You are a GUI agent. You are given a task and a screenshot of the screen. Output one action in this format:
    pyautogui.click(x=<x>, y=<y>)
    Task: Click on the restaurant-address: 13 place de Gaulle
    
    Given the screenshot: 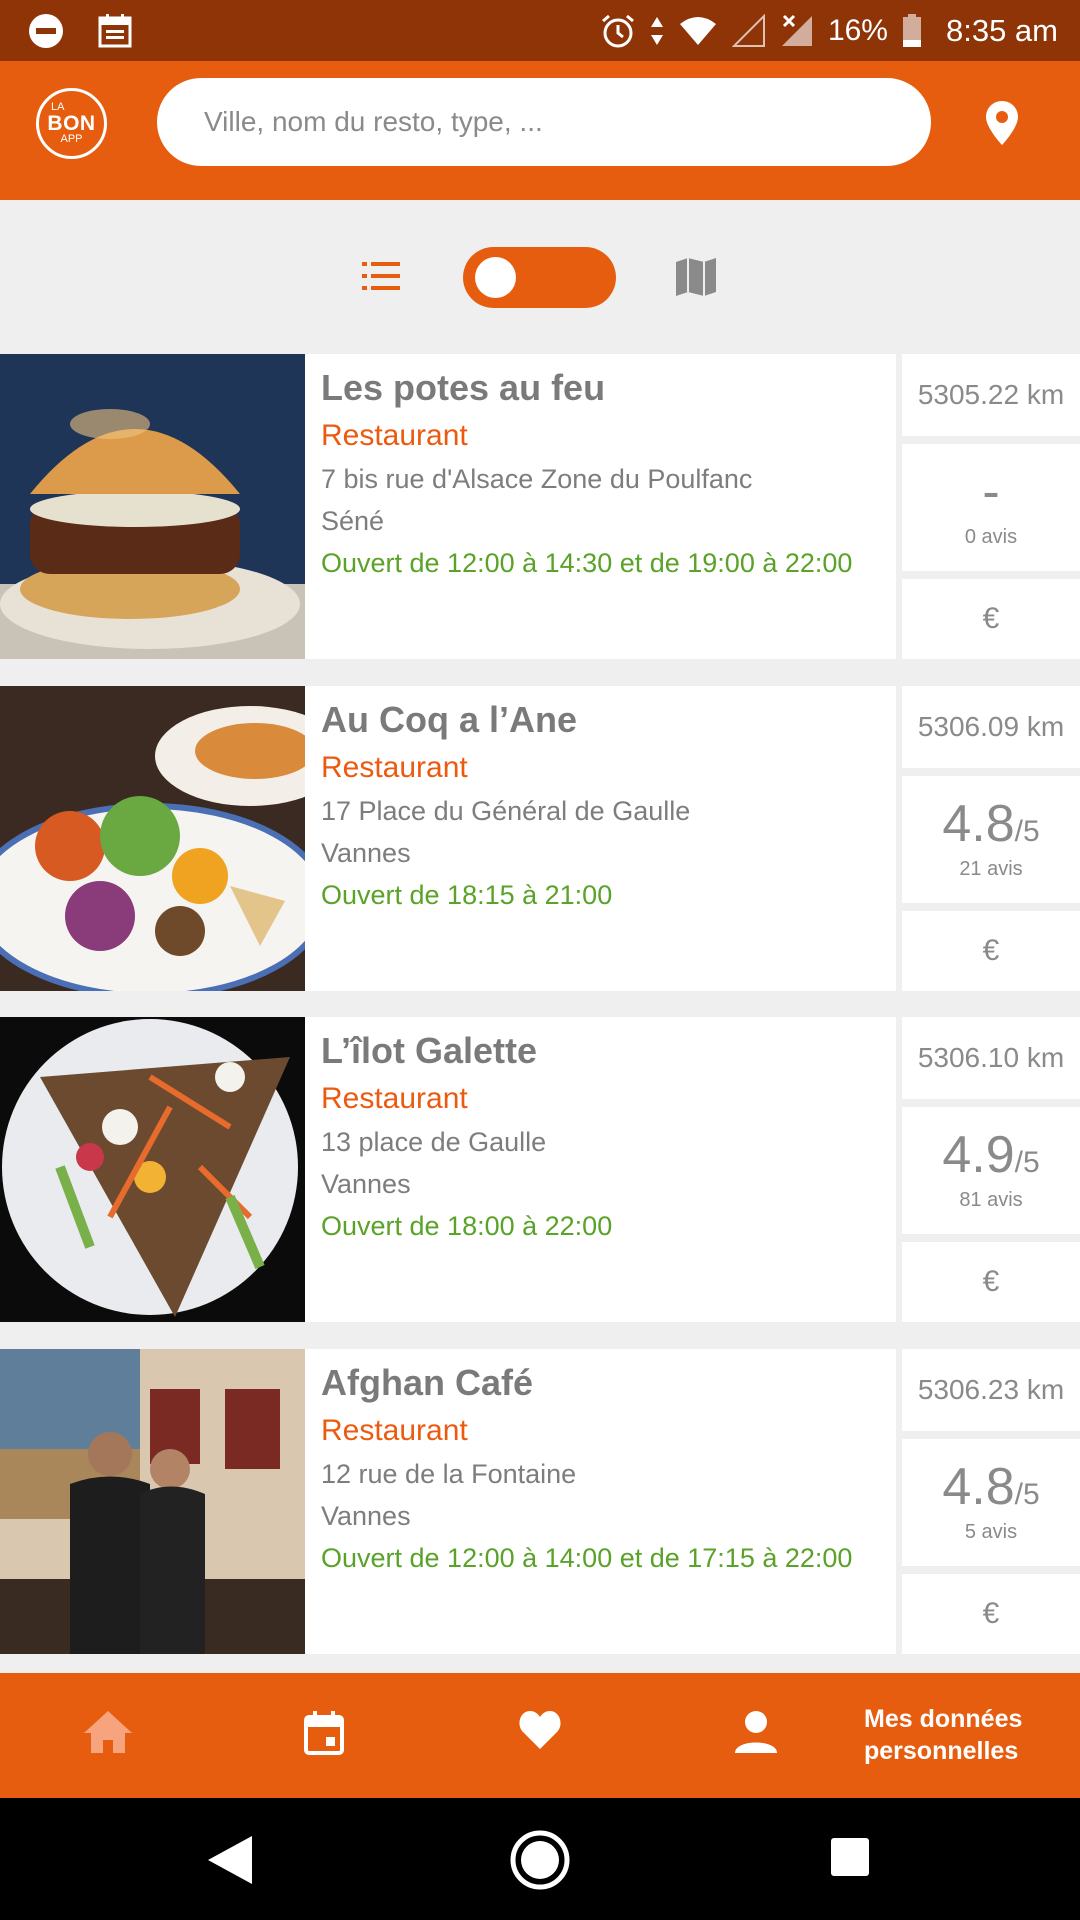 What is the action you would take?
    pyautogui.click(x=434, y=1142)
    